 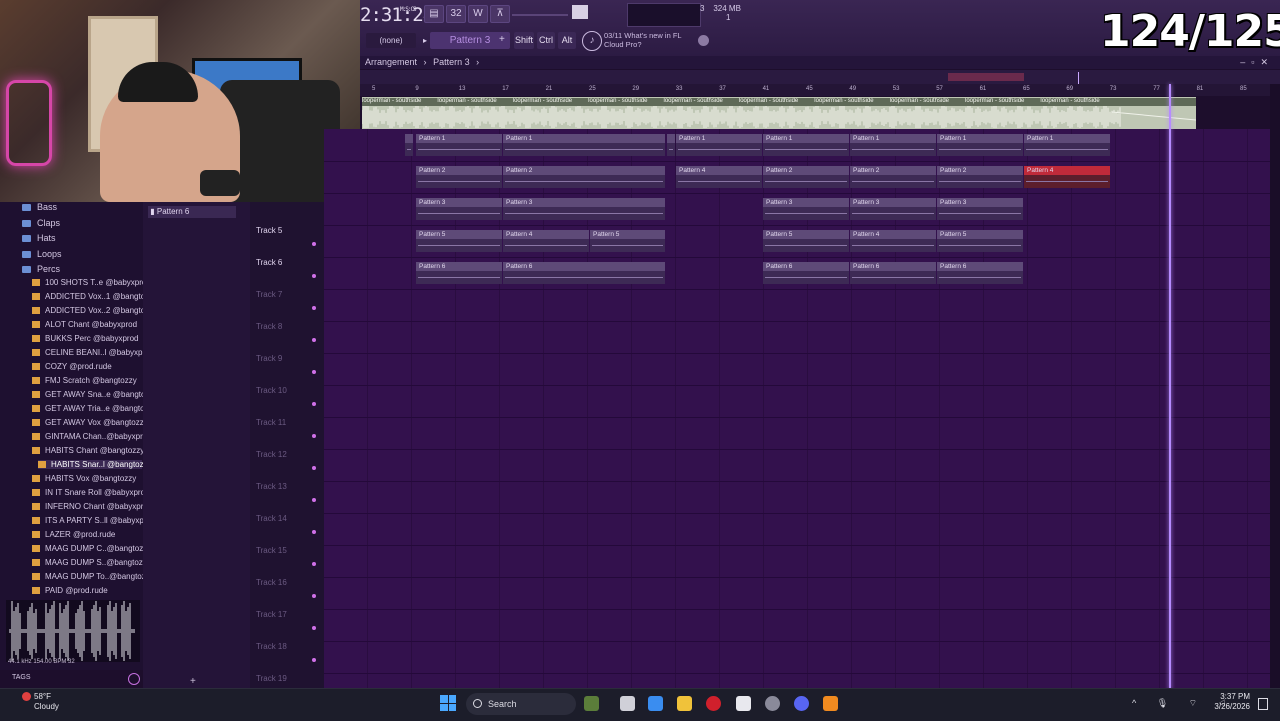 I want to click on file-item: GET AWAY Vox @bangtozzy, so click(x=90, y=422).